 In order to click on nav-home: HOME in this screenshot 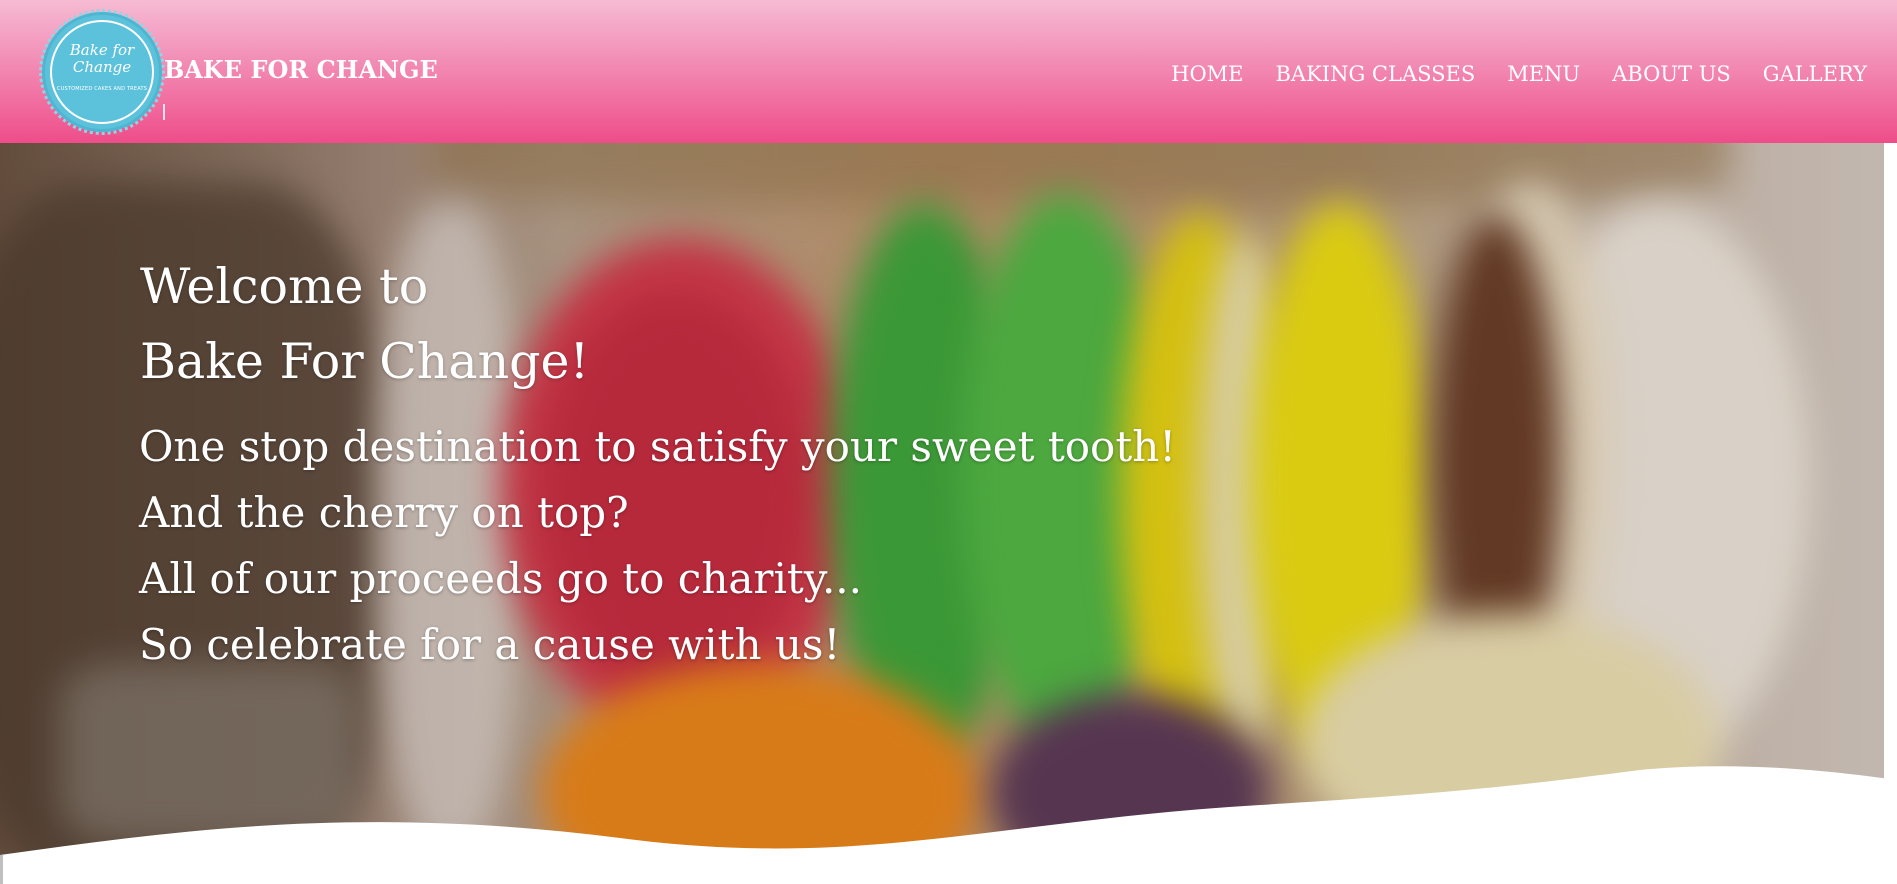, I will do `click(1207, 74)`.